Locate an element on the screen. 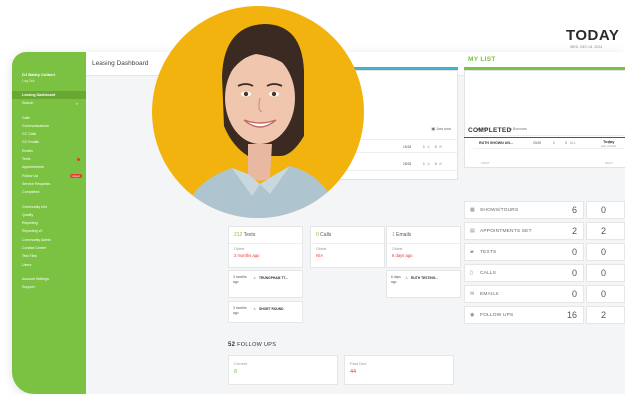 The image size is (625, 394). sidebar-item-calls: Calls is located at coordinates (54, 118).